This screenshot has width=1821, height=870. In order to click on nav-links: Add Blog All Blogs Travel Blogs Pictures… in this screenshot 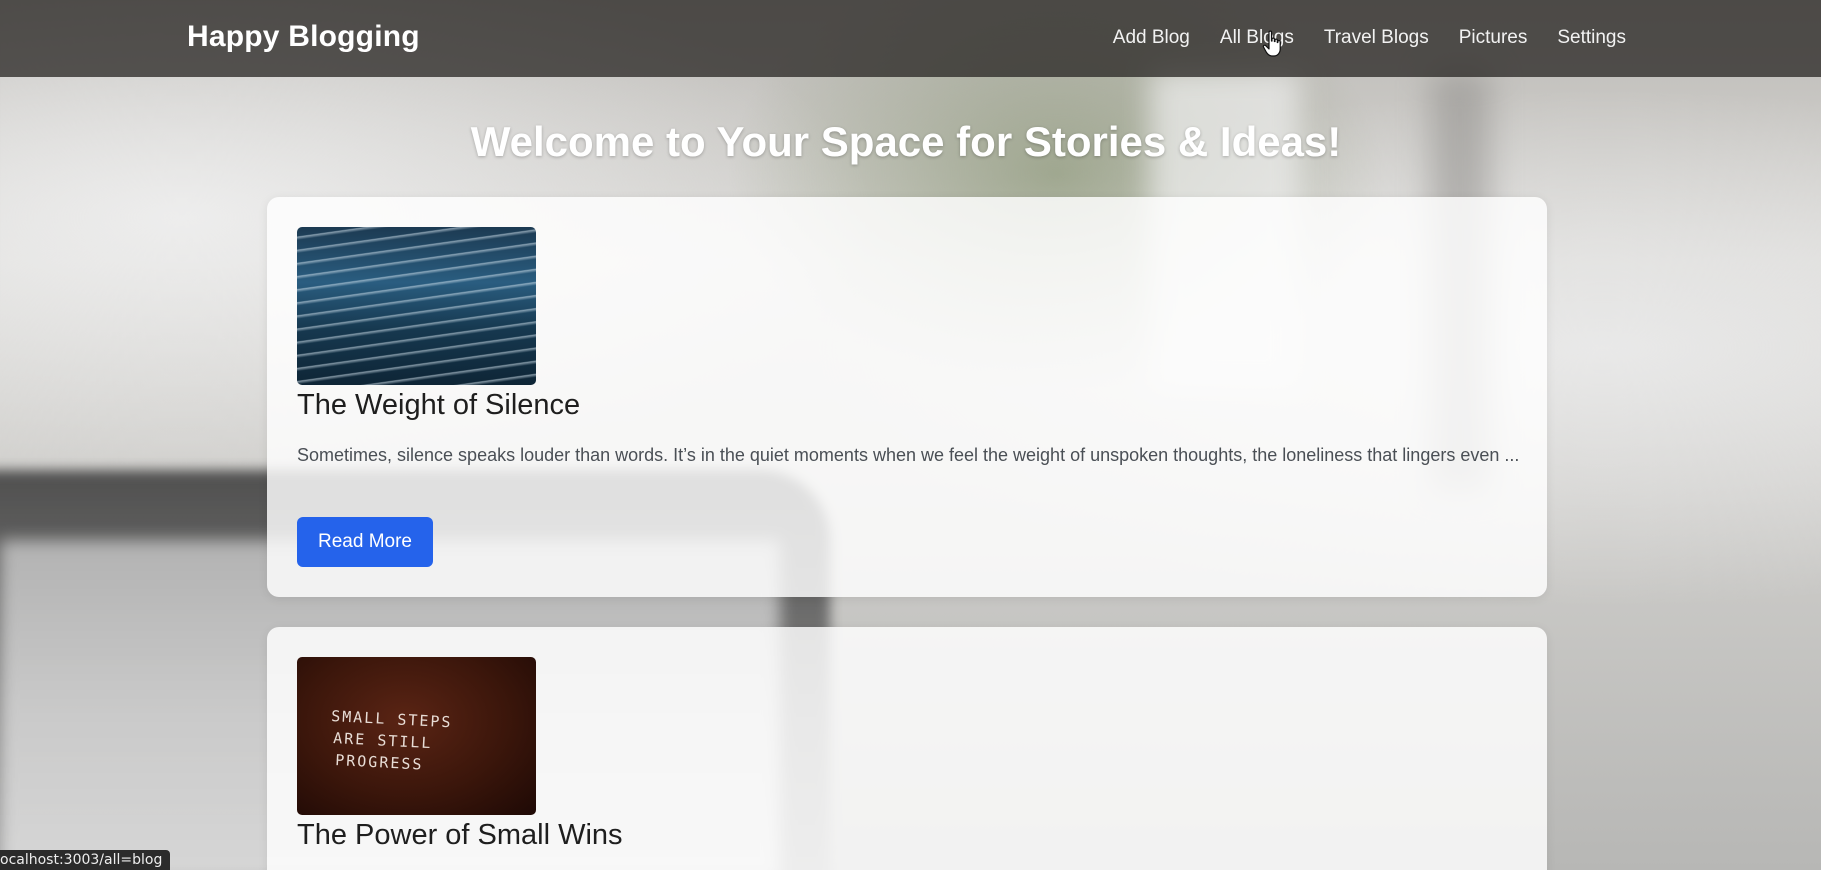, I will do `click(1369, 38)`.